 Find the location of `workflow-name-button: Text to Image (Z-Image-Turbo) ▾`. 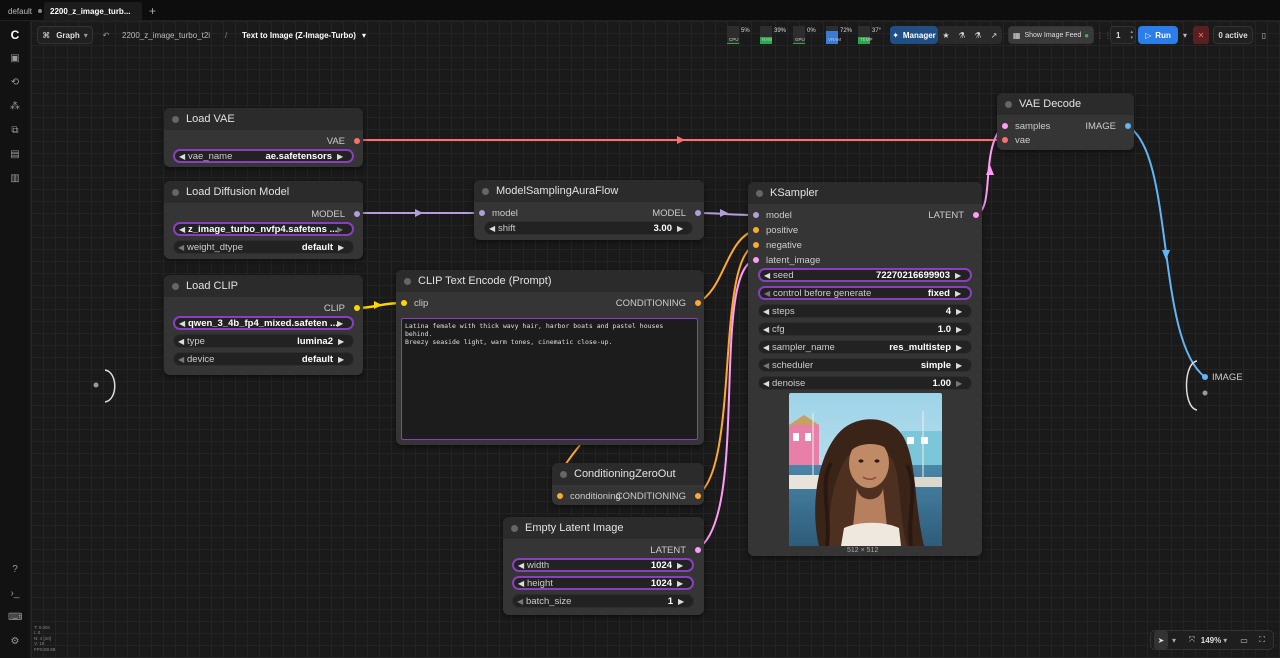

workflow-name-button: Text to Image (Z-Image-Turbo) ▾ is located at coordinates (304, 35).